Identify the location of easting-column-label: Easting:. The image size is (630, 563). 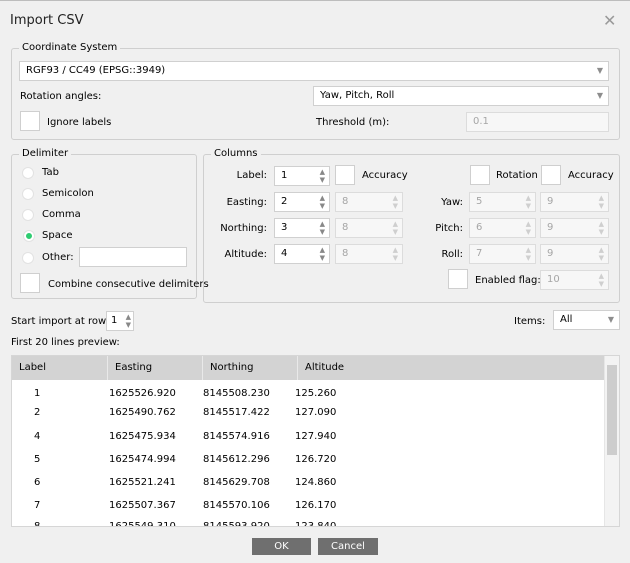
(246, 202).